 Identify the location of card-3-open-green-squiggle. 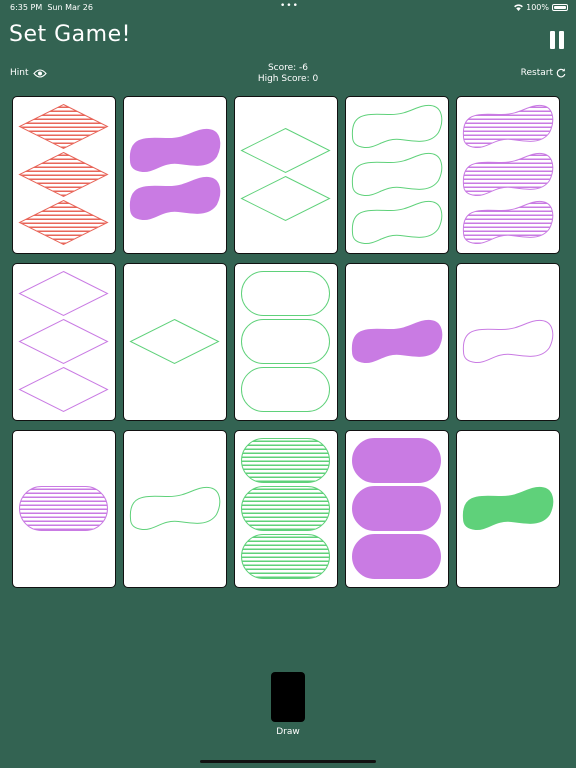
(397, 175).